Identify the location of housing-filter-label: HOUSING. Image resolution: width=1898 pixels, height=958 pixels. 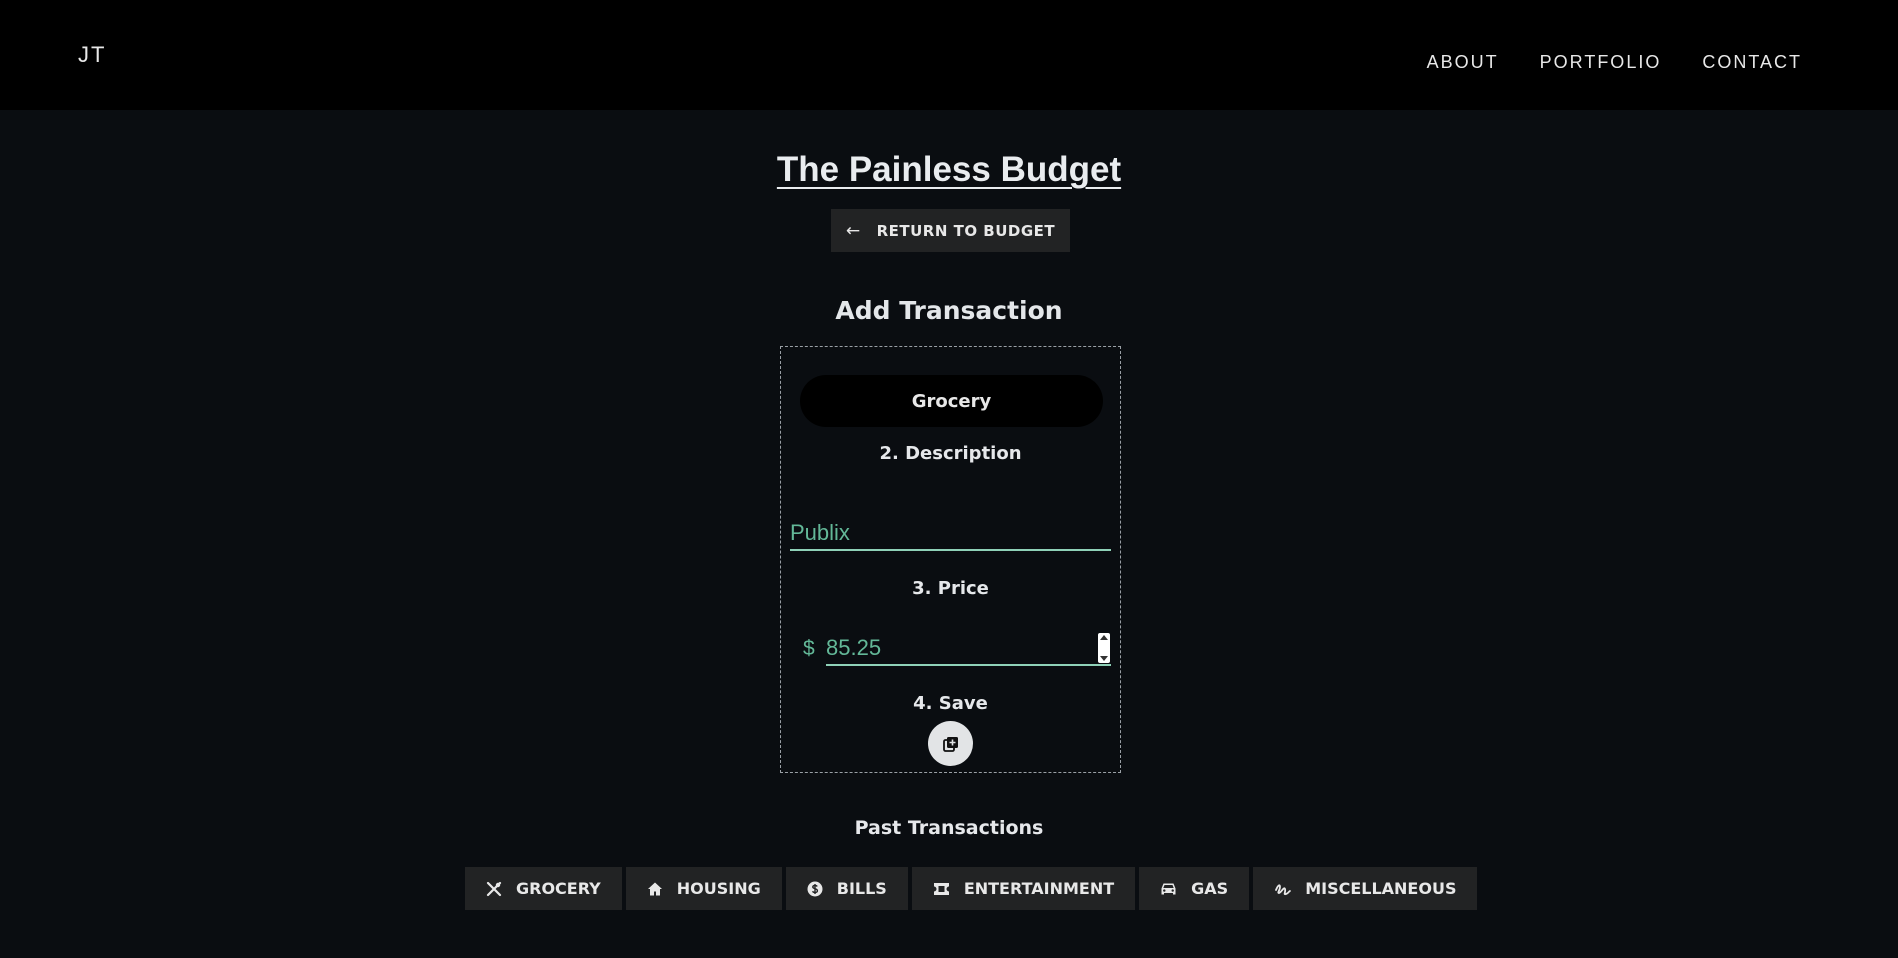
(718, 888).